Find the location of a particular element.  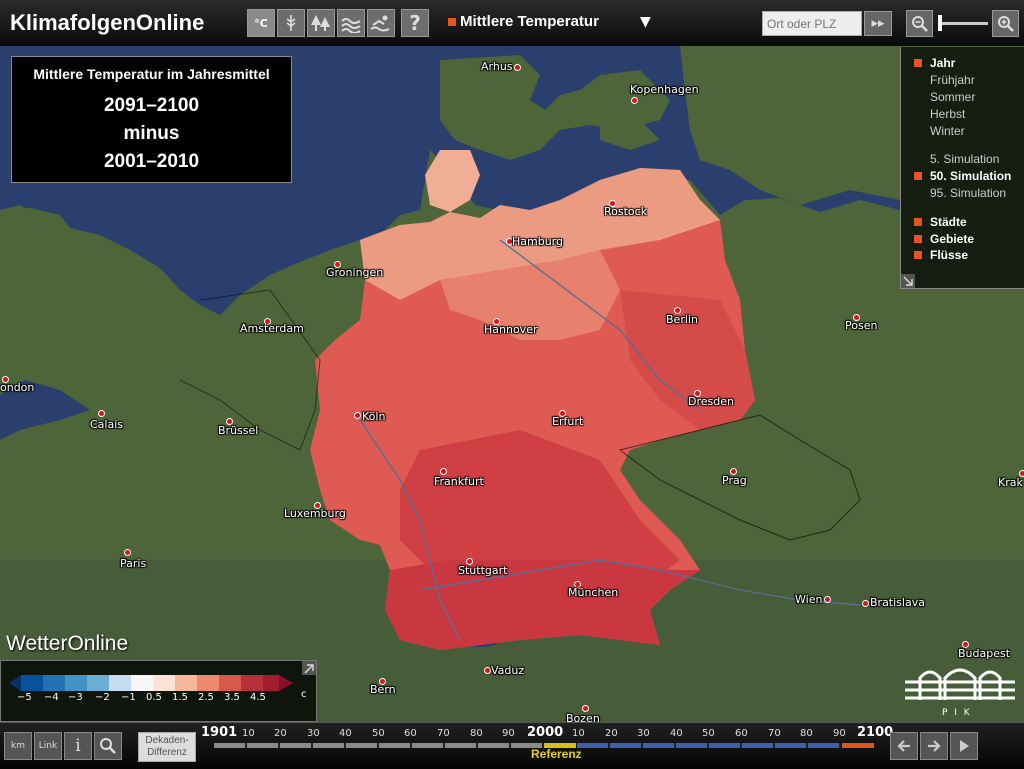

city-label: Vaduz is located at coordinates (508, 670).